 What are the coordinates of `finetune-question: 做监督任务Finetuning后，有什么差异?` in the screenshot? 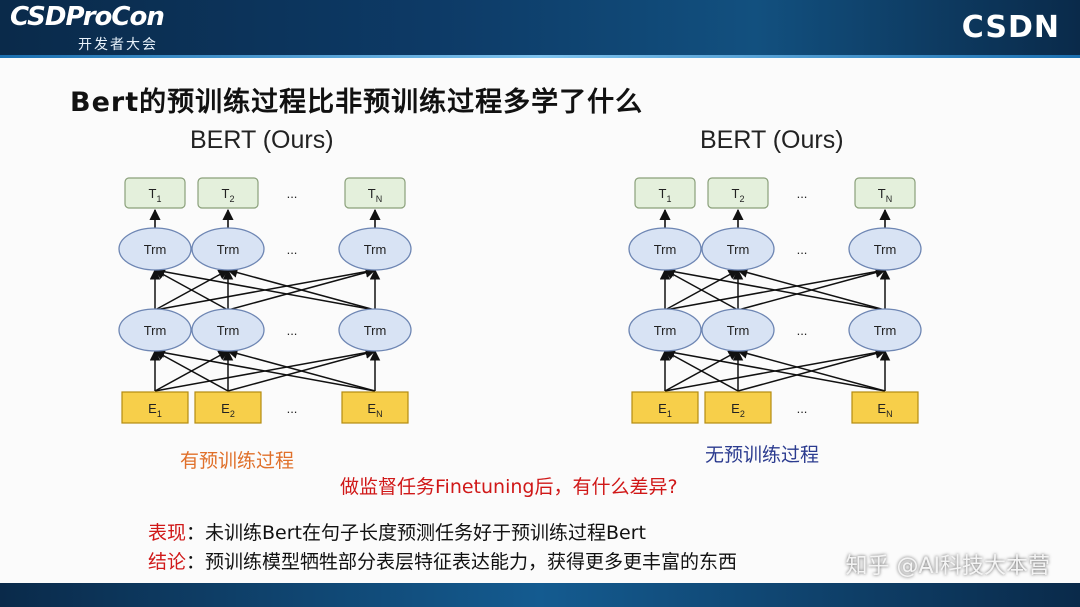 It's located at (509, 487).